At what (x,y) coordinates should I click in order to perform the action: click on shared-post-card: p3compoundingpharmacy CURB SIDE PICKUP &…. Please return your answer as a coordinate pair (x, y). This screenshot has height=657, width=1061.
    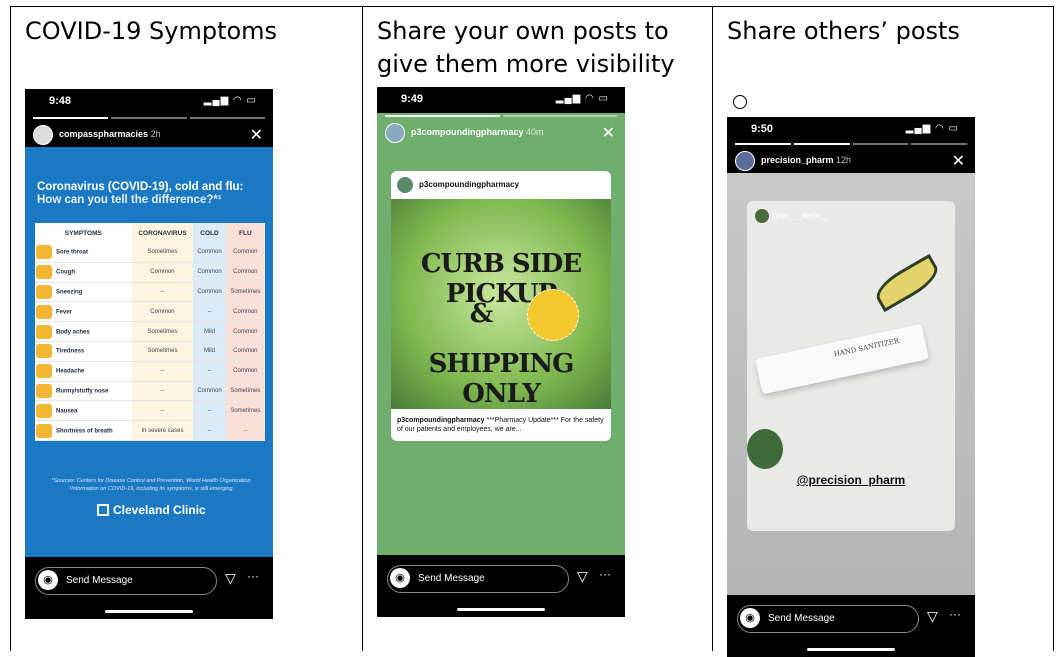
    Looking at the image, I should click on (501, 306).